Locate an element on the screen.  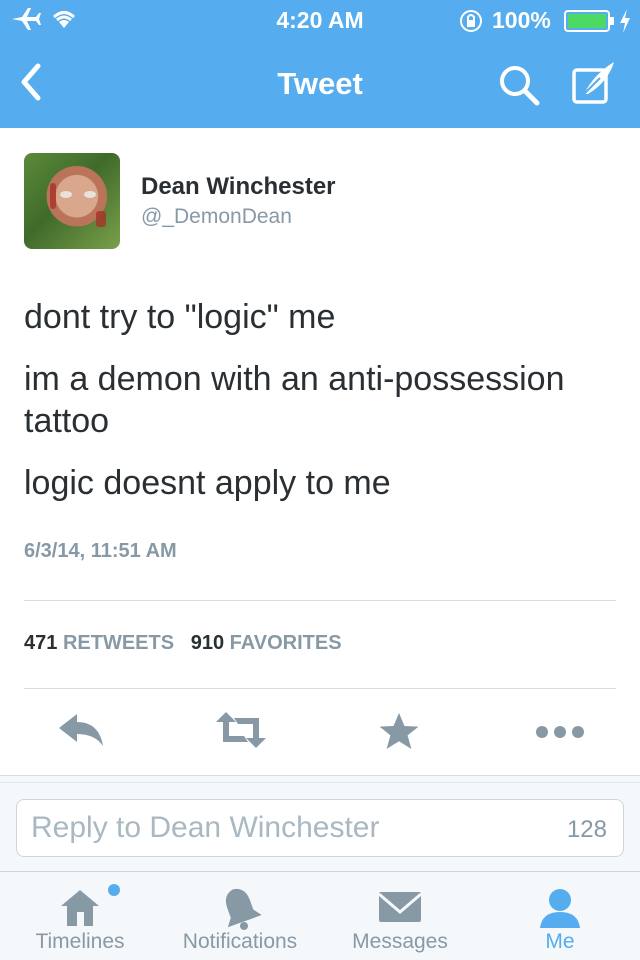
home-icon is located at coordinates (80, 908).